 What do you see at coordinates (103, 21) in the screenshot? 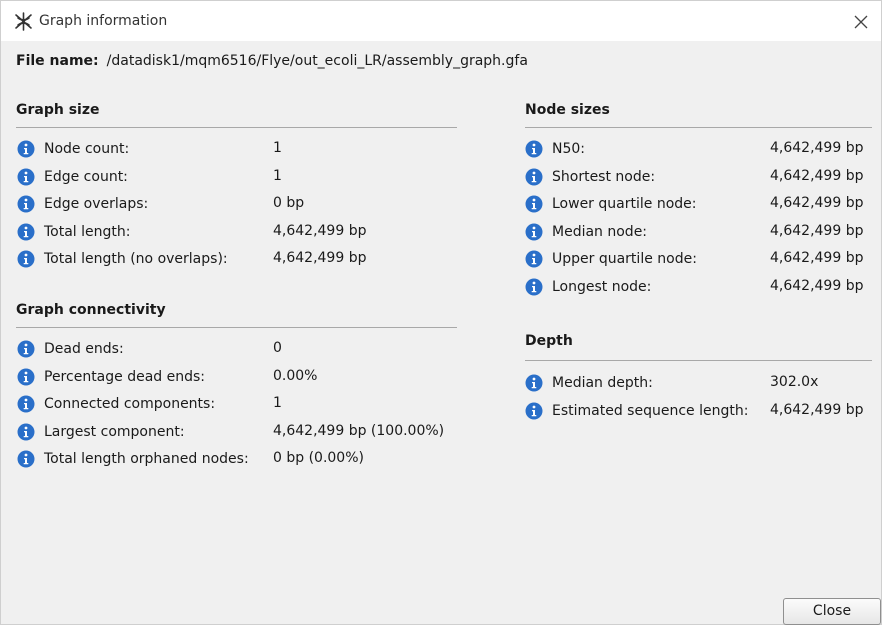
I see `window-title: Graph information` at bounding box center [103, 21].